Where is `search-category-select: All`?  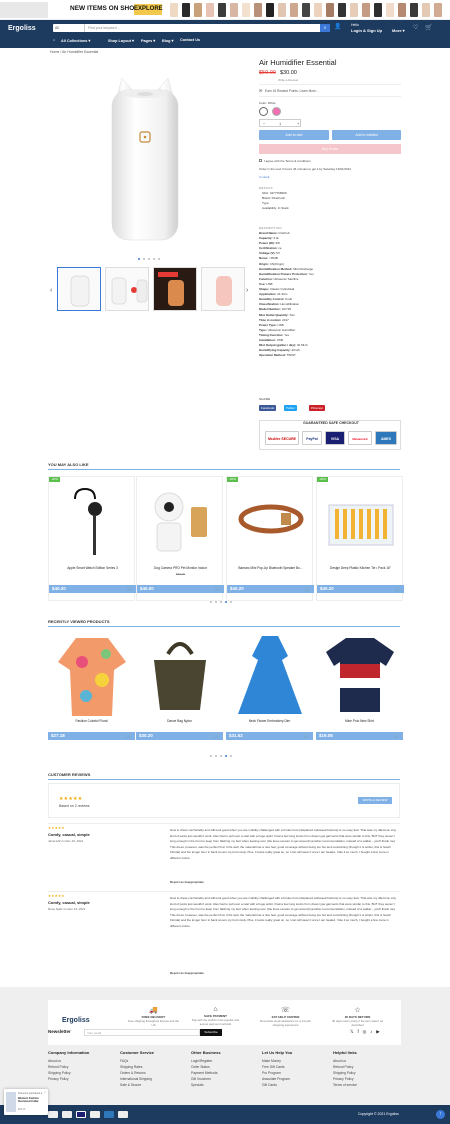
search-category-select: All is located at coordinates (69, 28).